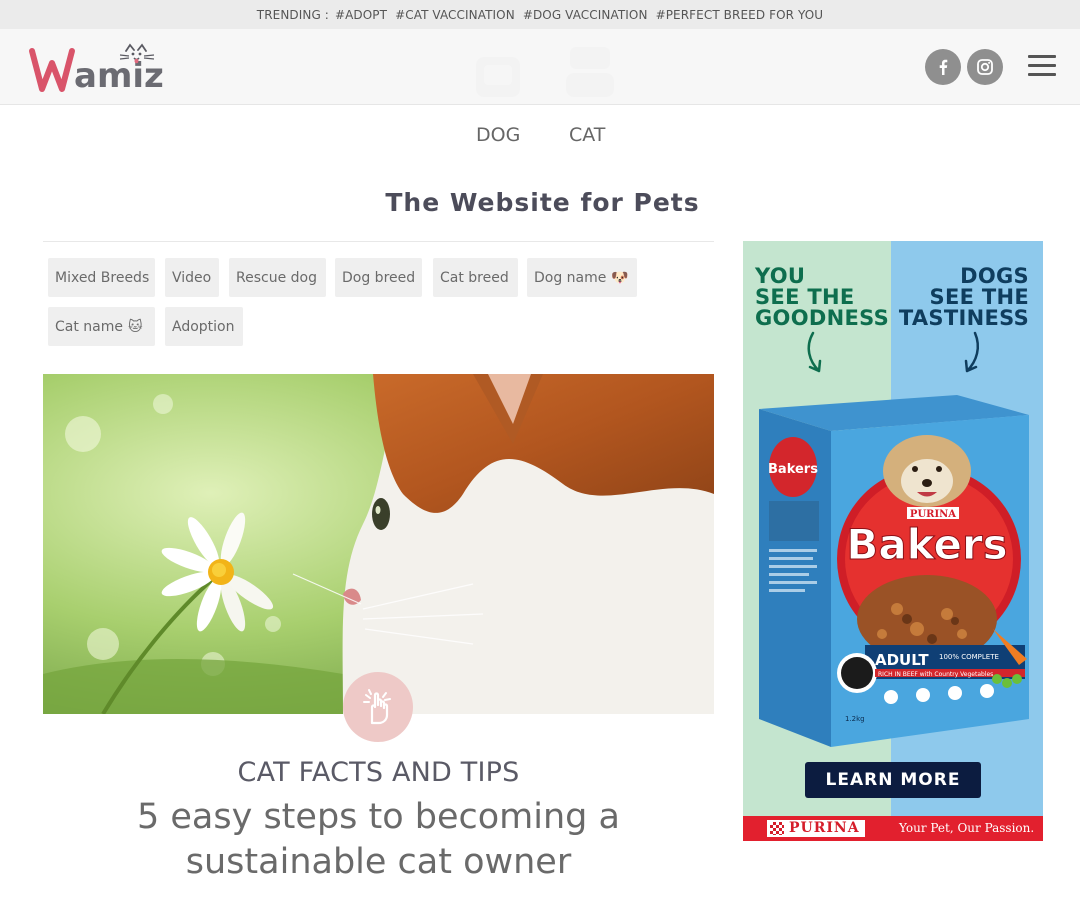  I want to click on tag-cat-breed: Cat breed, so click(475, 277).